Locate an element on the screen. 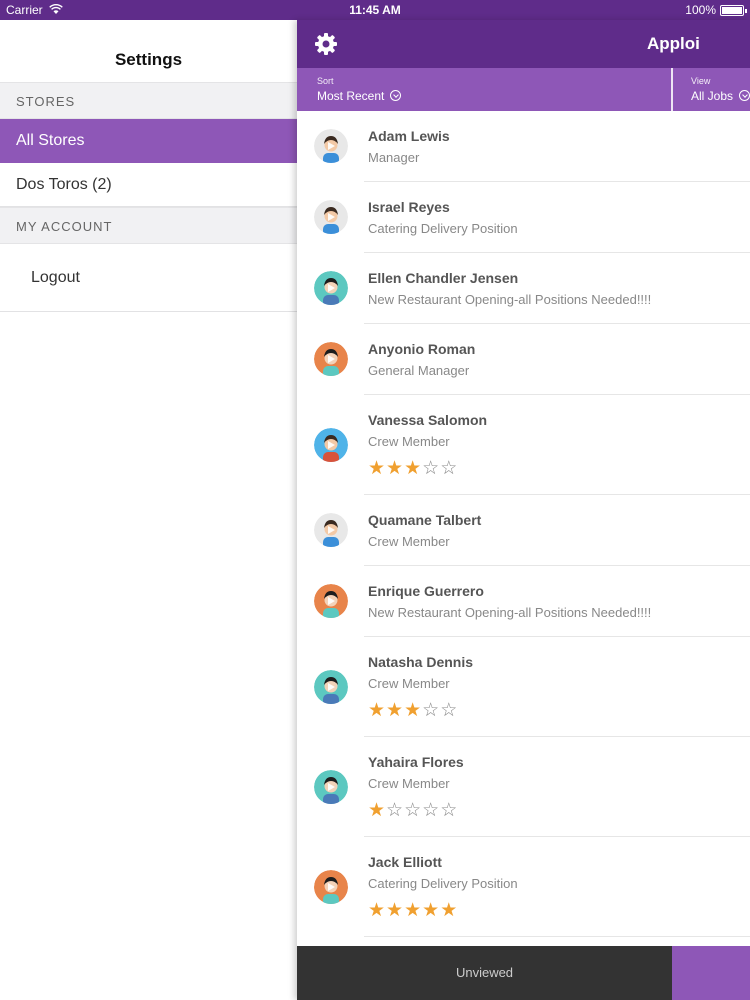 This screenshot has height=1000, width=750. applicant-name: Quamane Talbert is located at coordinates (425, 520).